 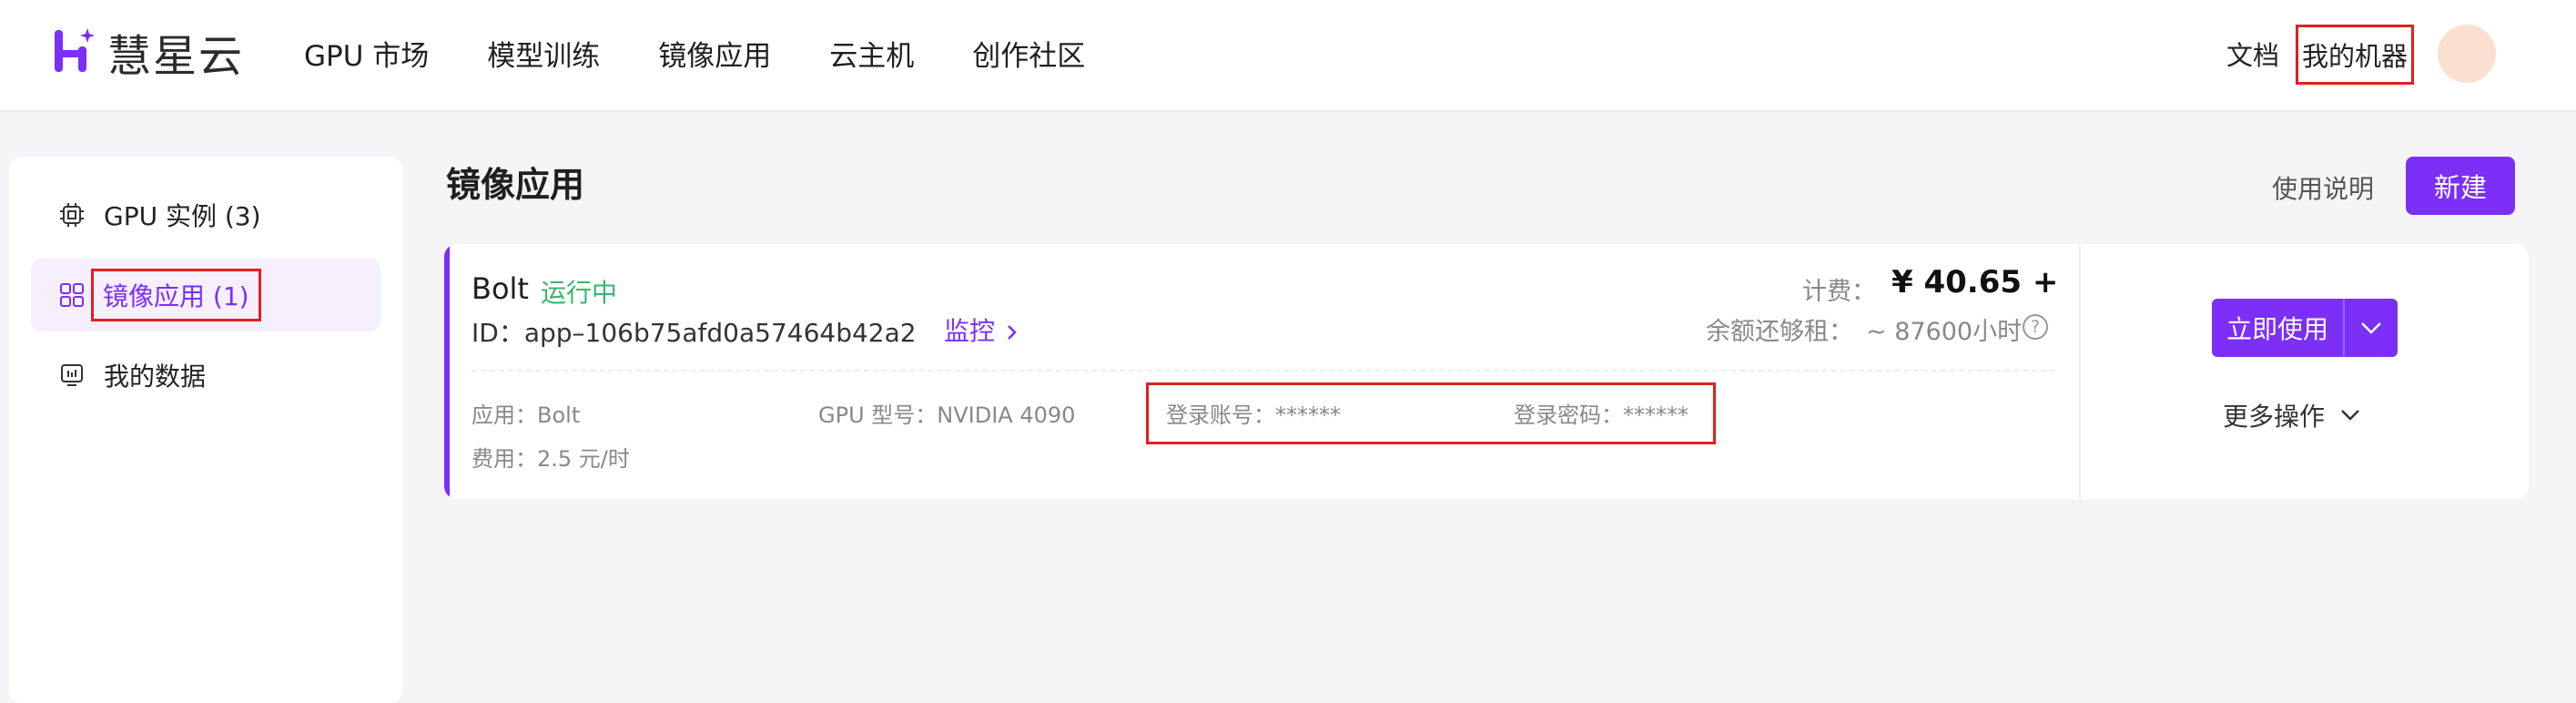 I want to click on logo-mark-icon, so click(x=74, y=51).